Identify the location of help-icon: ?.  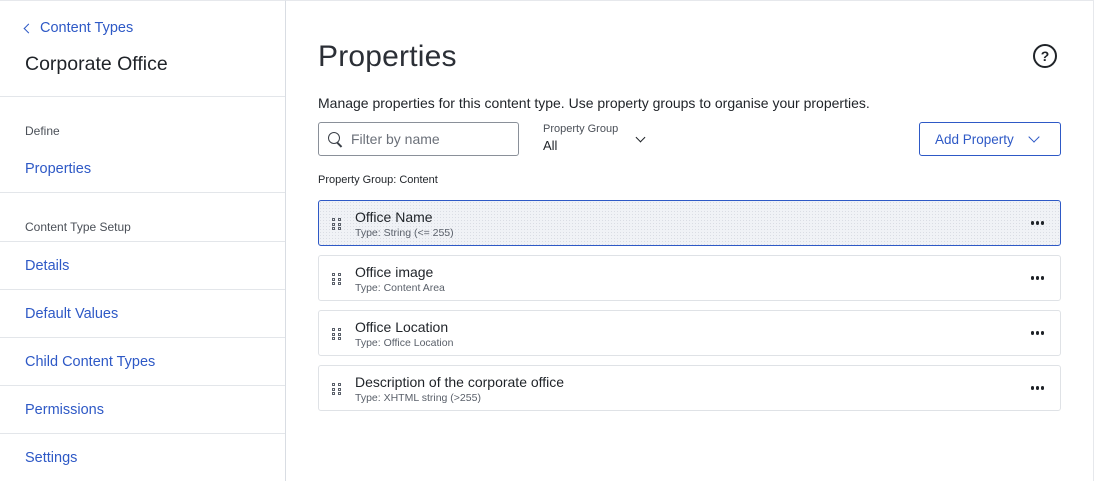
(1045, 56).